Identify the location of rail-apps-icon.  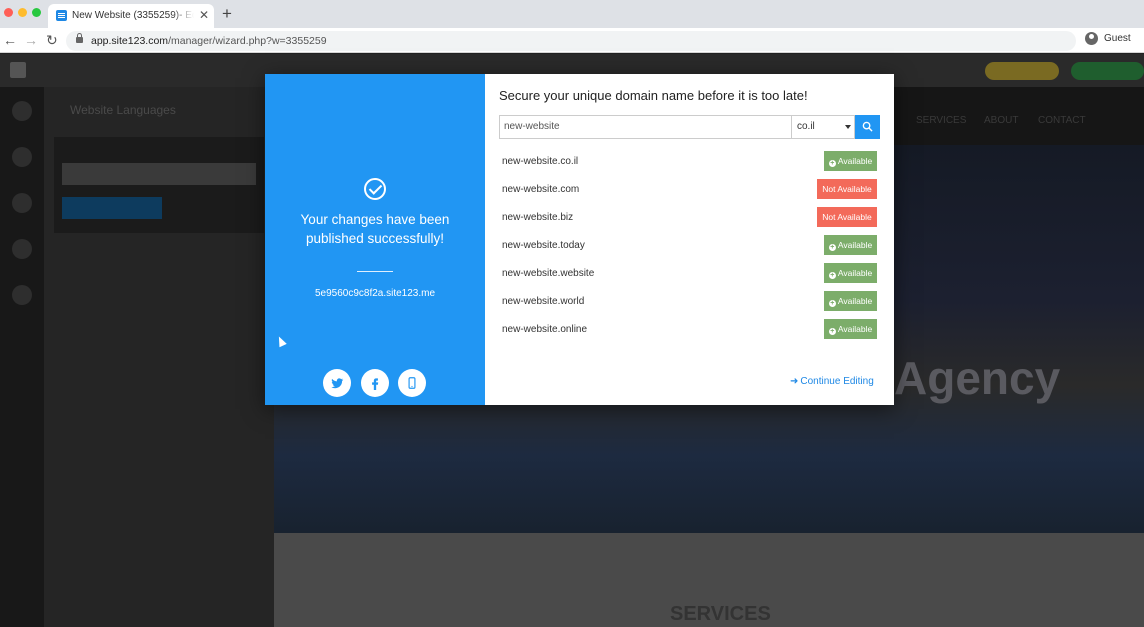
(22, 295).